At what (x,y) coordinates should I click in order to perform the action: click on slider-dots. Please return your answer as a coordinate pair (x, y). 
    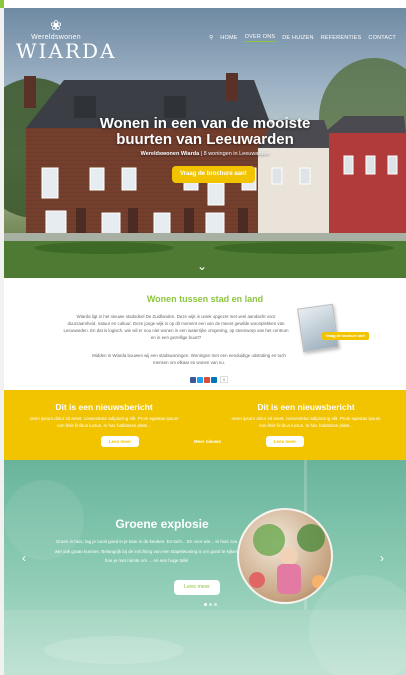
    Looking at the image, I should click on (210, 604).